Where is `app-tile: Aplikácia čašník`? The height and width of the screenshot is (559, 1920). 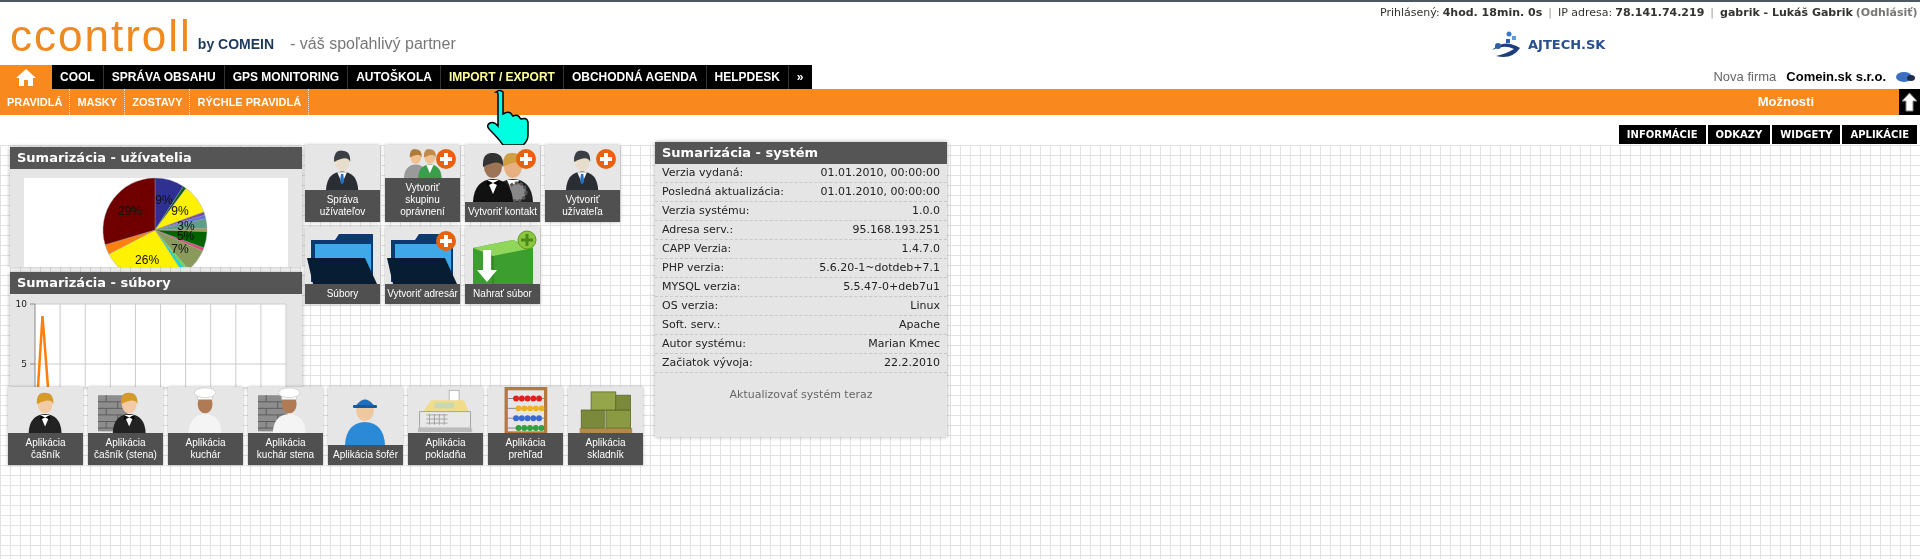 app-tile: Aplikácia čašník is located at coordinates (45, 426).